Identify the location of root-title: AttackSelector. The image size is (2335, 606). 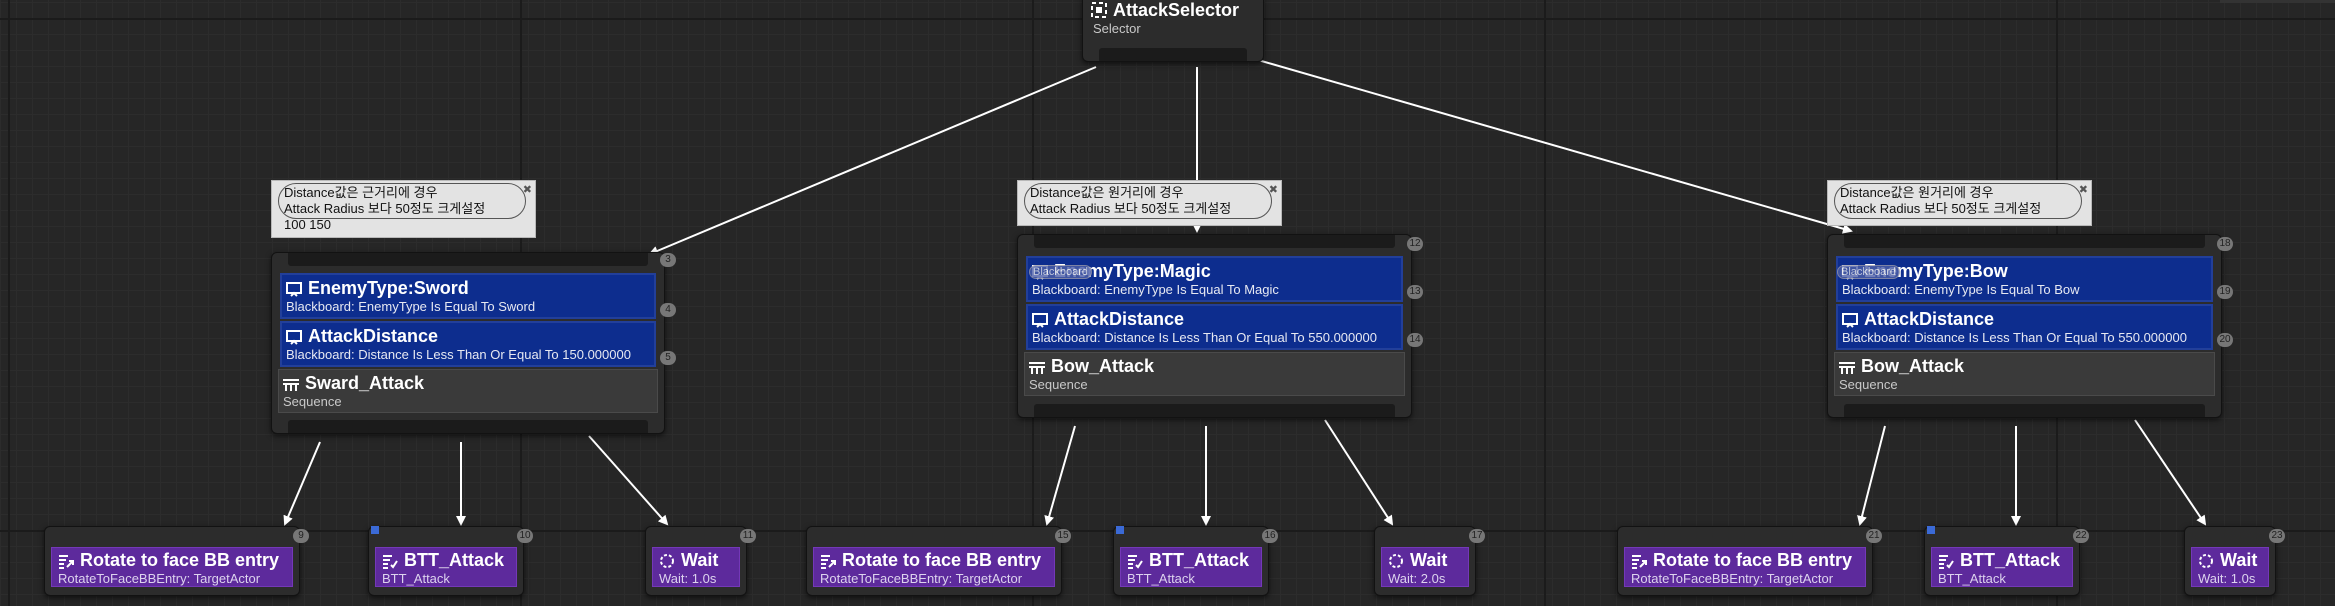
(1173, 10).